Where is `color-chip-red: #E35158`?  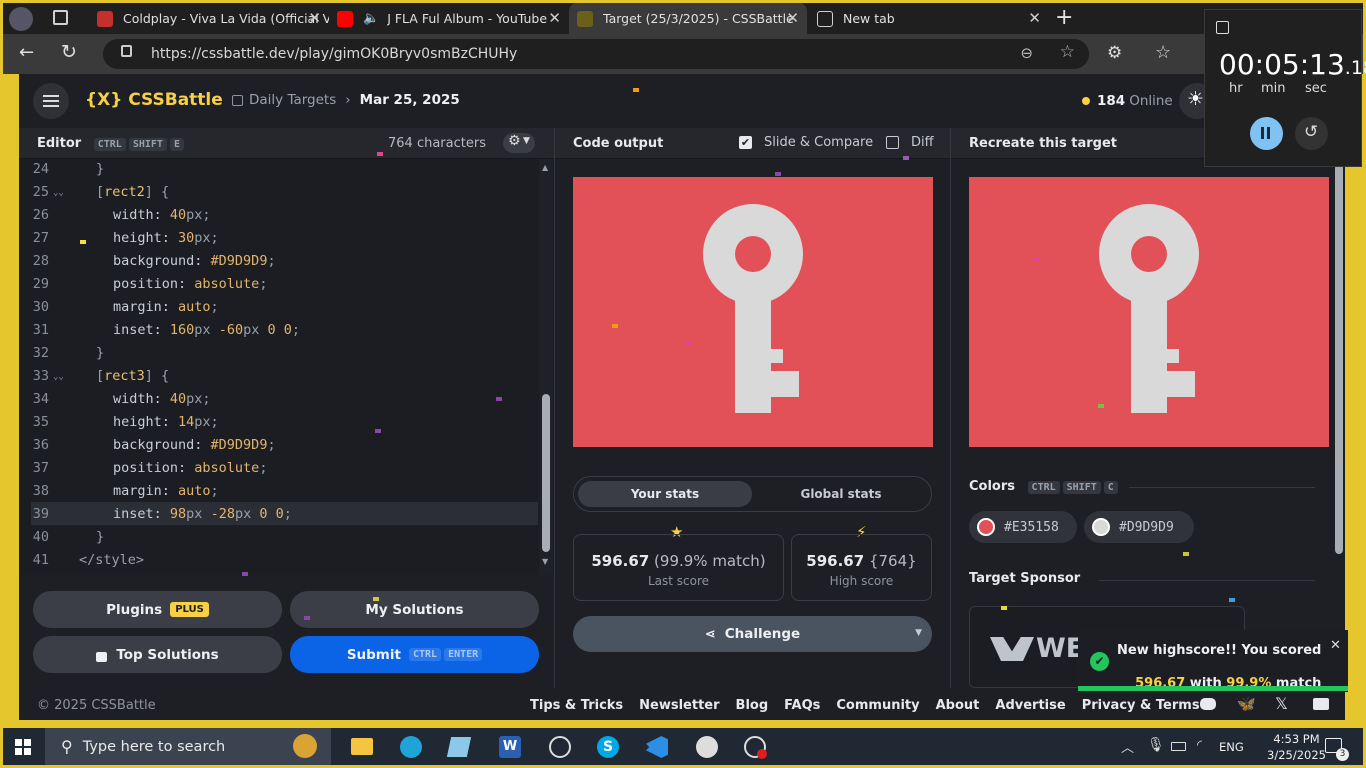
color-chip-red: #E35158 is located at coordinates (1023, 527).